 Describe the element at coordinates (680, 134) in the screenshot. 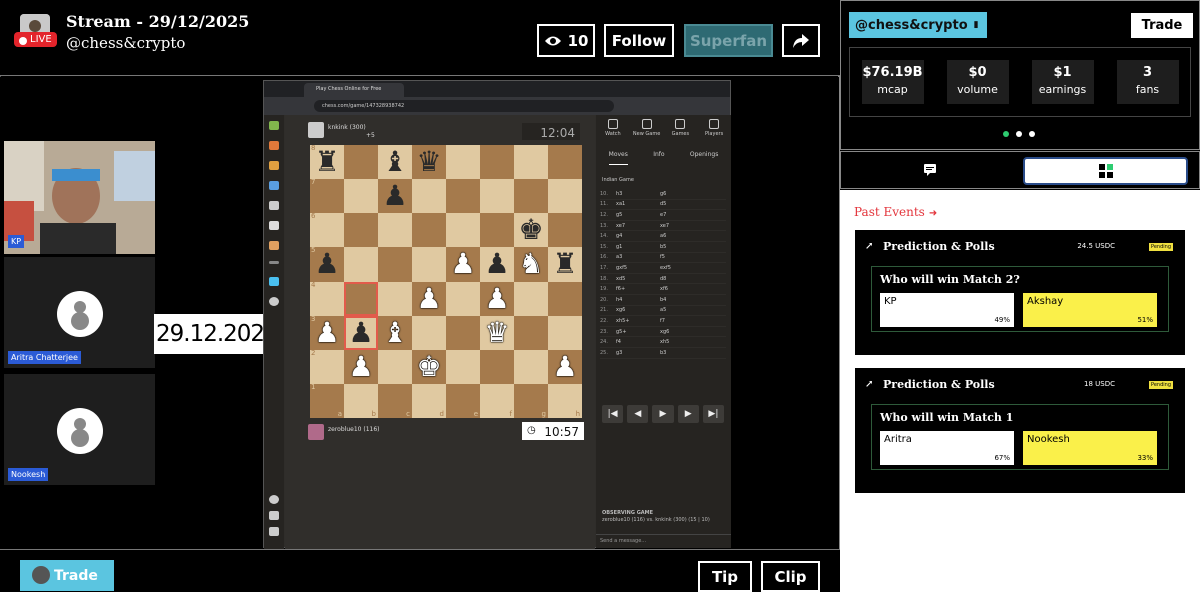

I see `games-tab: Games` at that location.